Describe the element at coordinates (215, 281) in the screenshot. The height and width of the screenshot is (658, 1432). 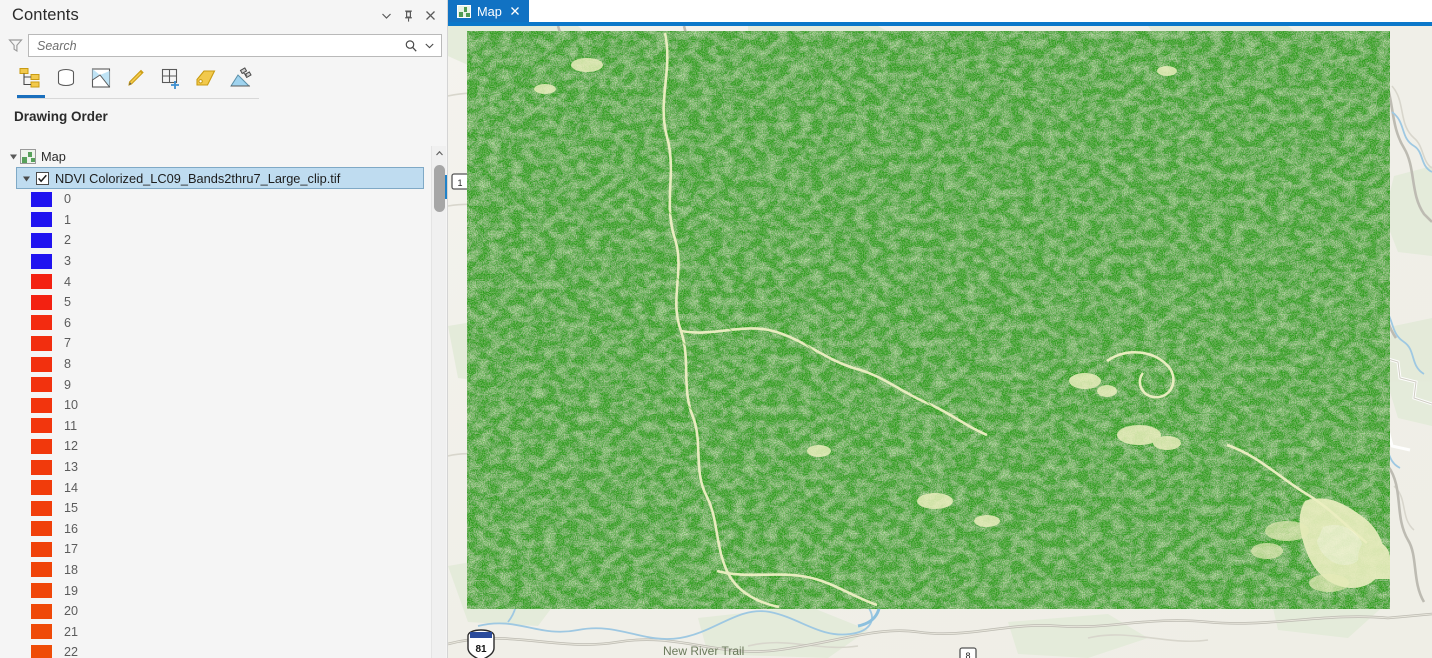
I see `legend-item: 4` at that location.